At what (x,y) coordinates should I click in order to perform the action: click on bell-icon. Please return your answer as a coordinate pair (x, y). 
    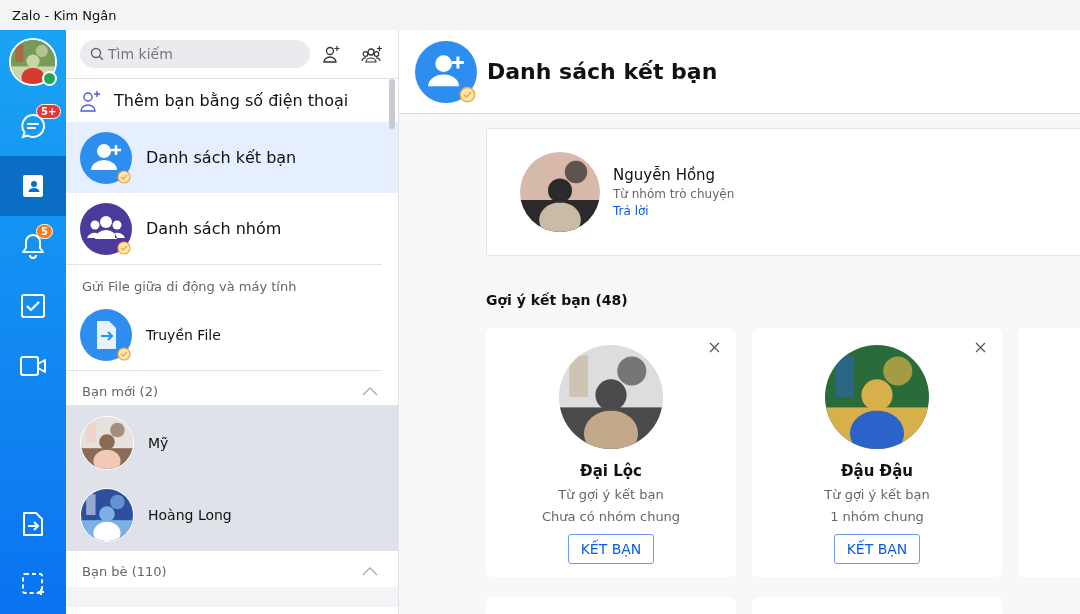
    Looking at the image, I should click on (33, 246).